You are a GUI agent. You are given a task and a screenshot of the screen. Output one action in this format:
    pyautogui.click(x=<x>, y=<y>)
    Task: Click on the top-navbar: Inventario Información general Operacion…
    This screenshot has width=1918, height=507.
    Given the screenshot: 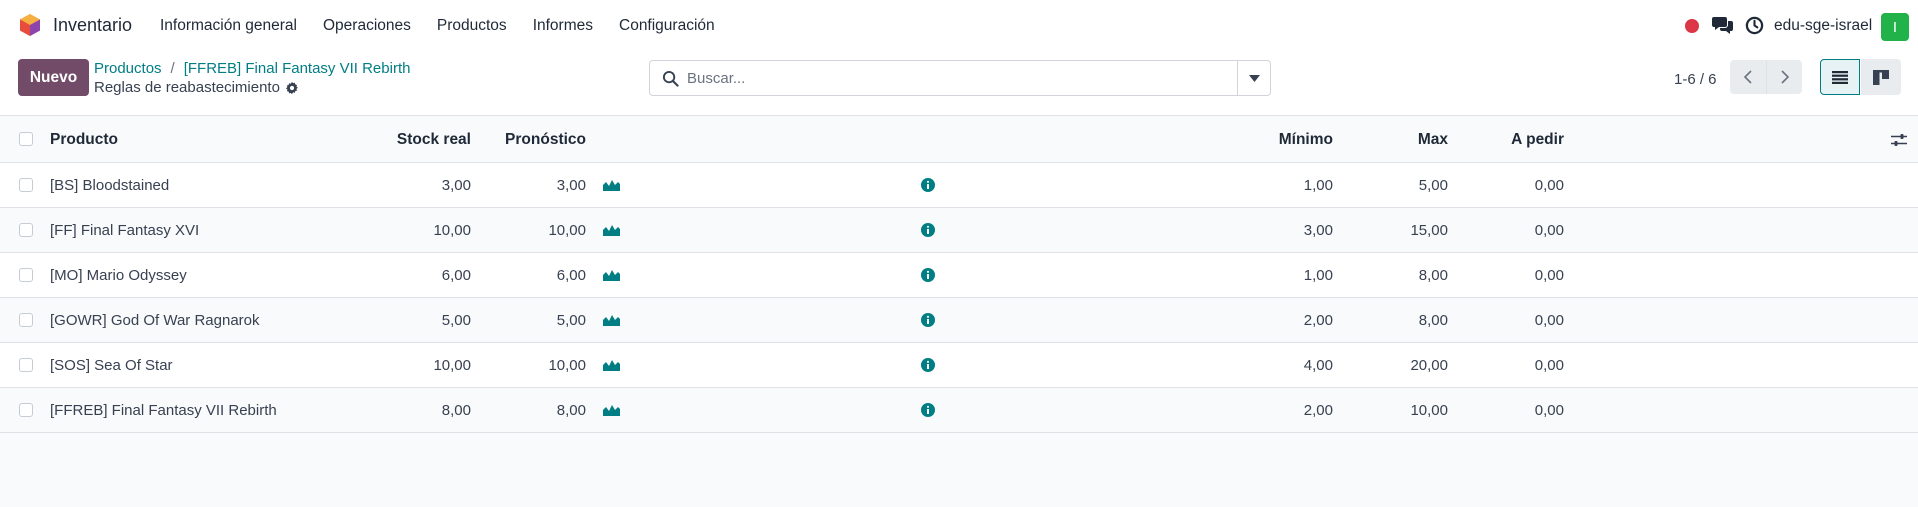 What is the action you would take?
    pyautogui.click(x=959, y=25)
    